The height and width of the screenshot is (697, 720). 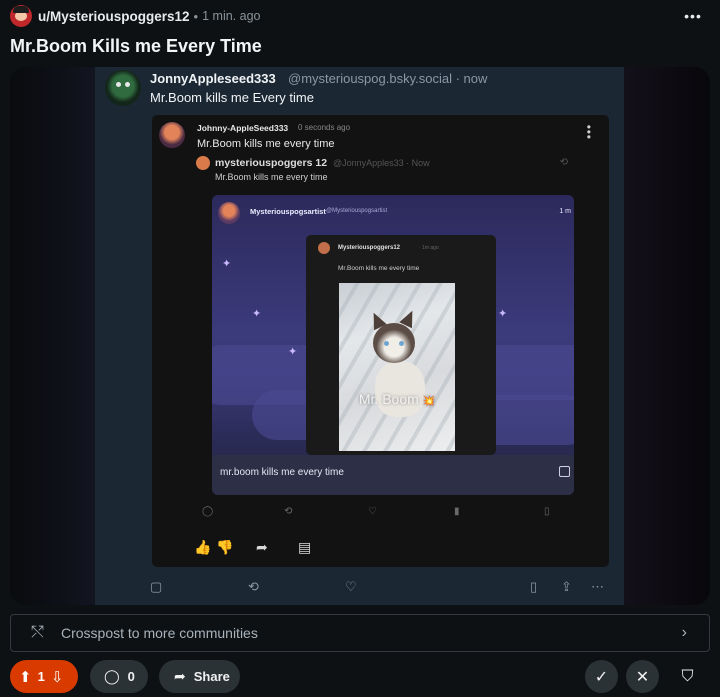 I want to click on card-name: Johnny-AppleSeed333, so click(x=243, y=128).